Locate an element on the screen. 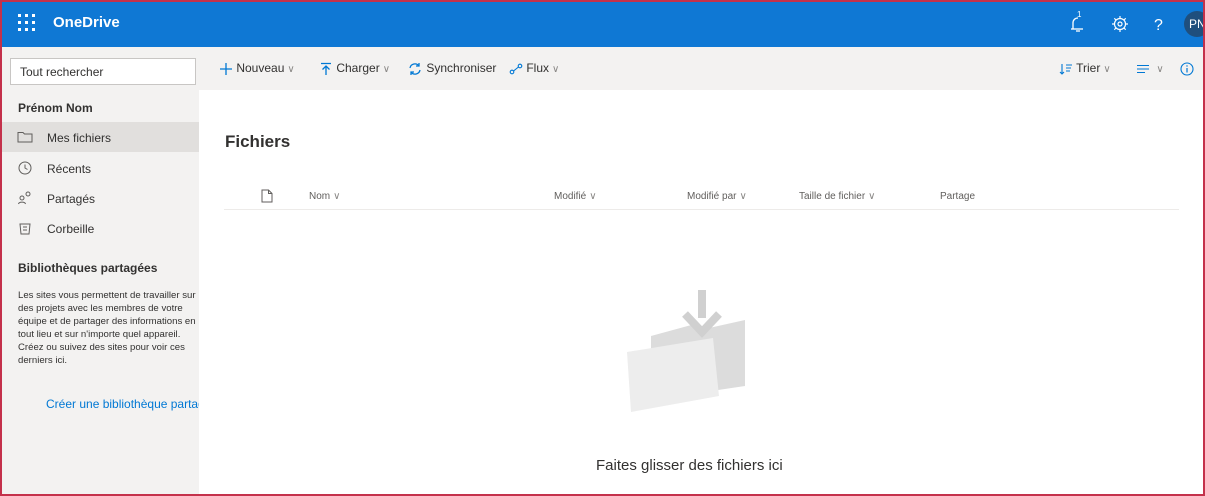 This screenshot has height=496, width=1205. column-header-label: Partage is located at coordinates (958, 196).